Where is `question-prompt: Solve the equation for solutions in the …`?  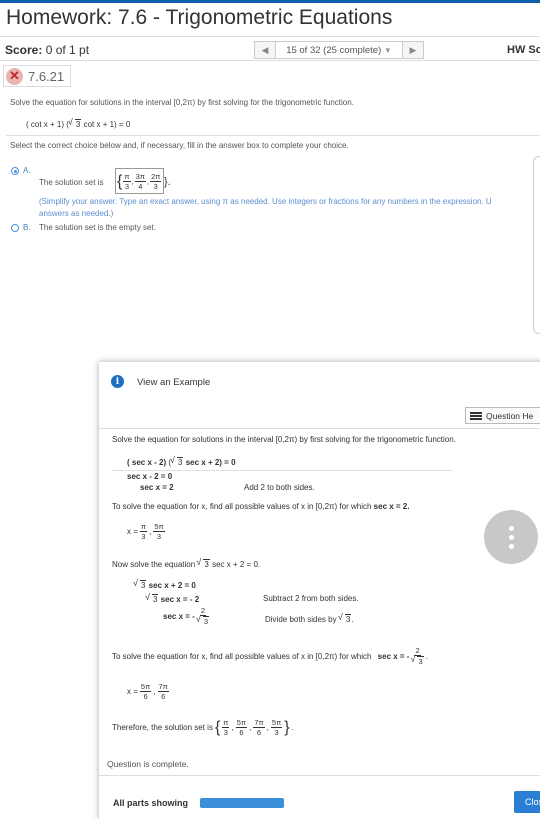
question-prompt: Solve the equation for solutions in the … is located at coordinates (182, 102).